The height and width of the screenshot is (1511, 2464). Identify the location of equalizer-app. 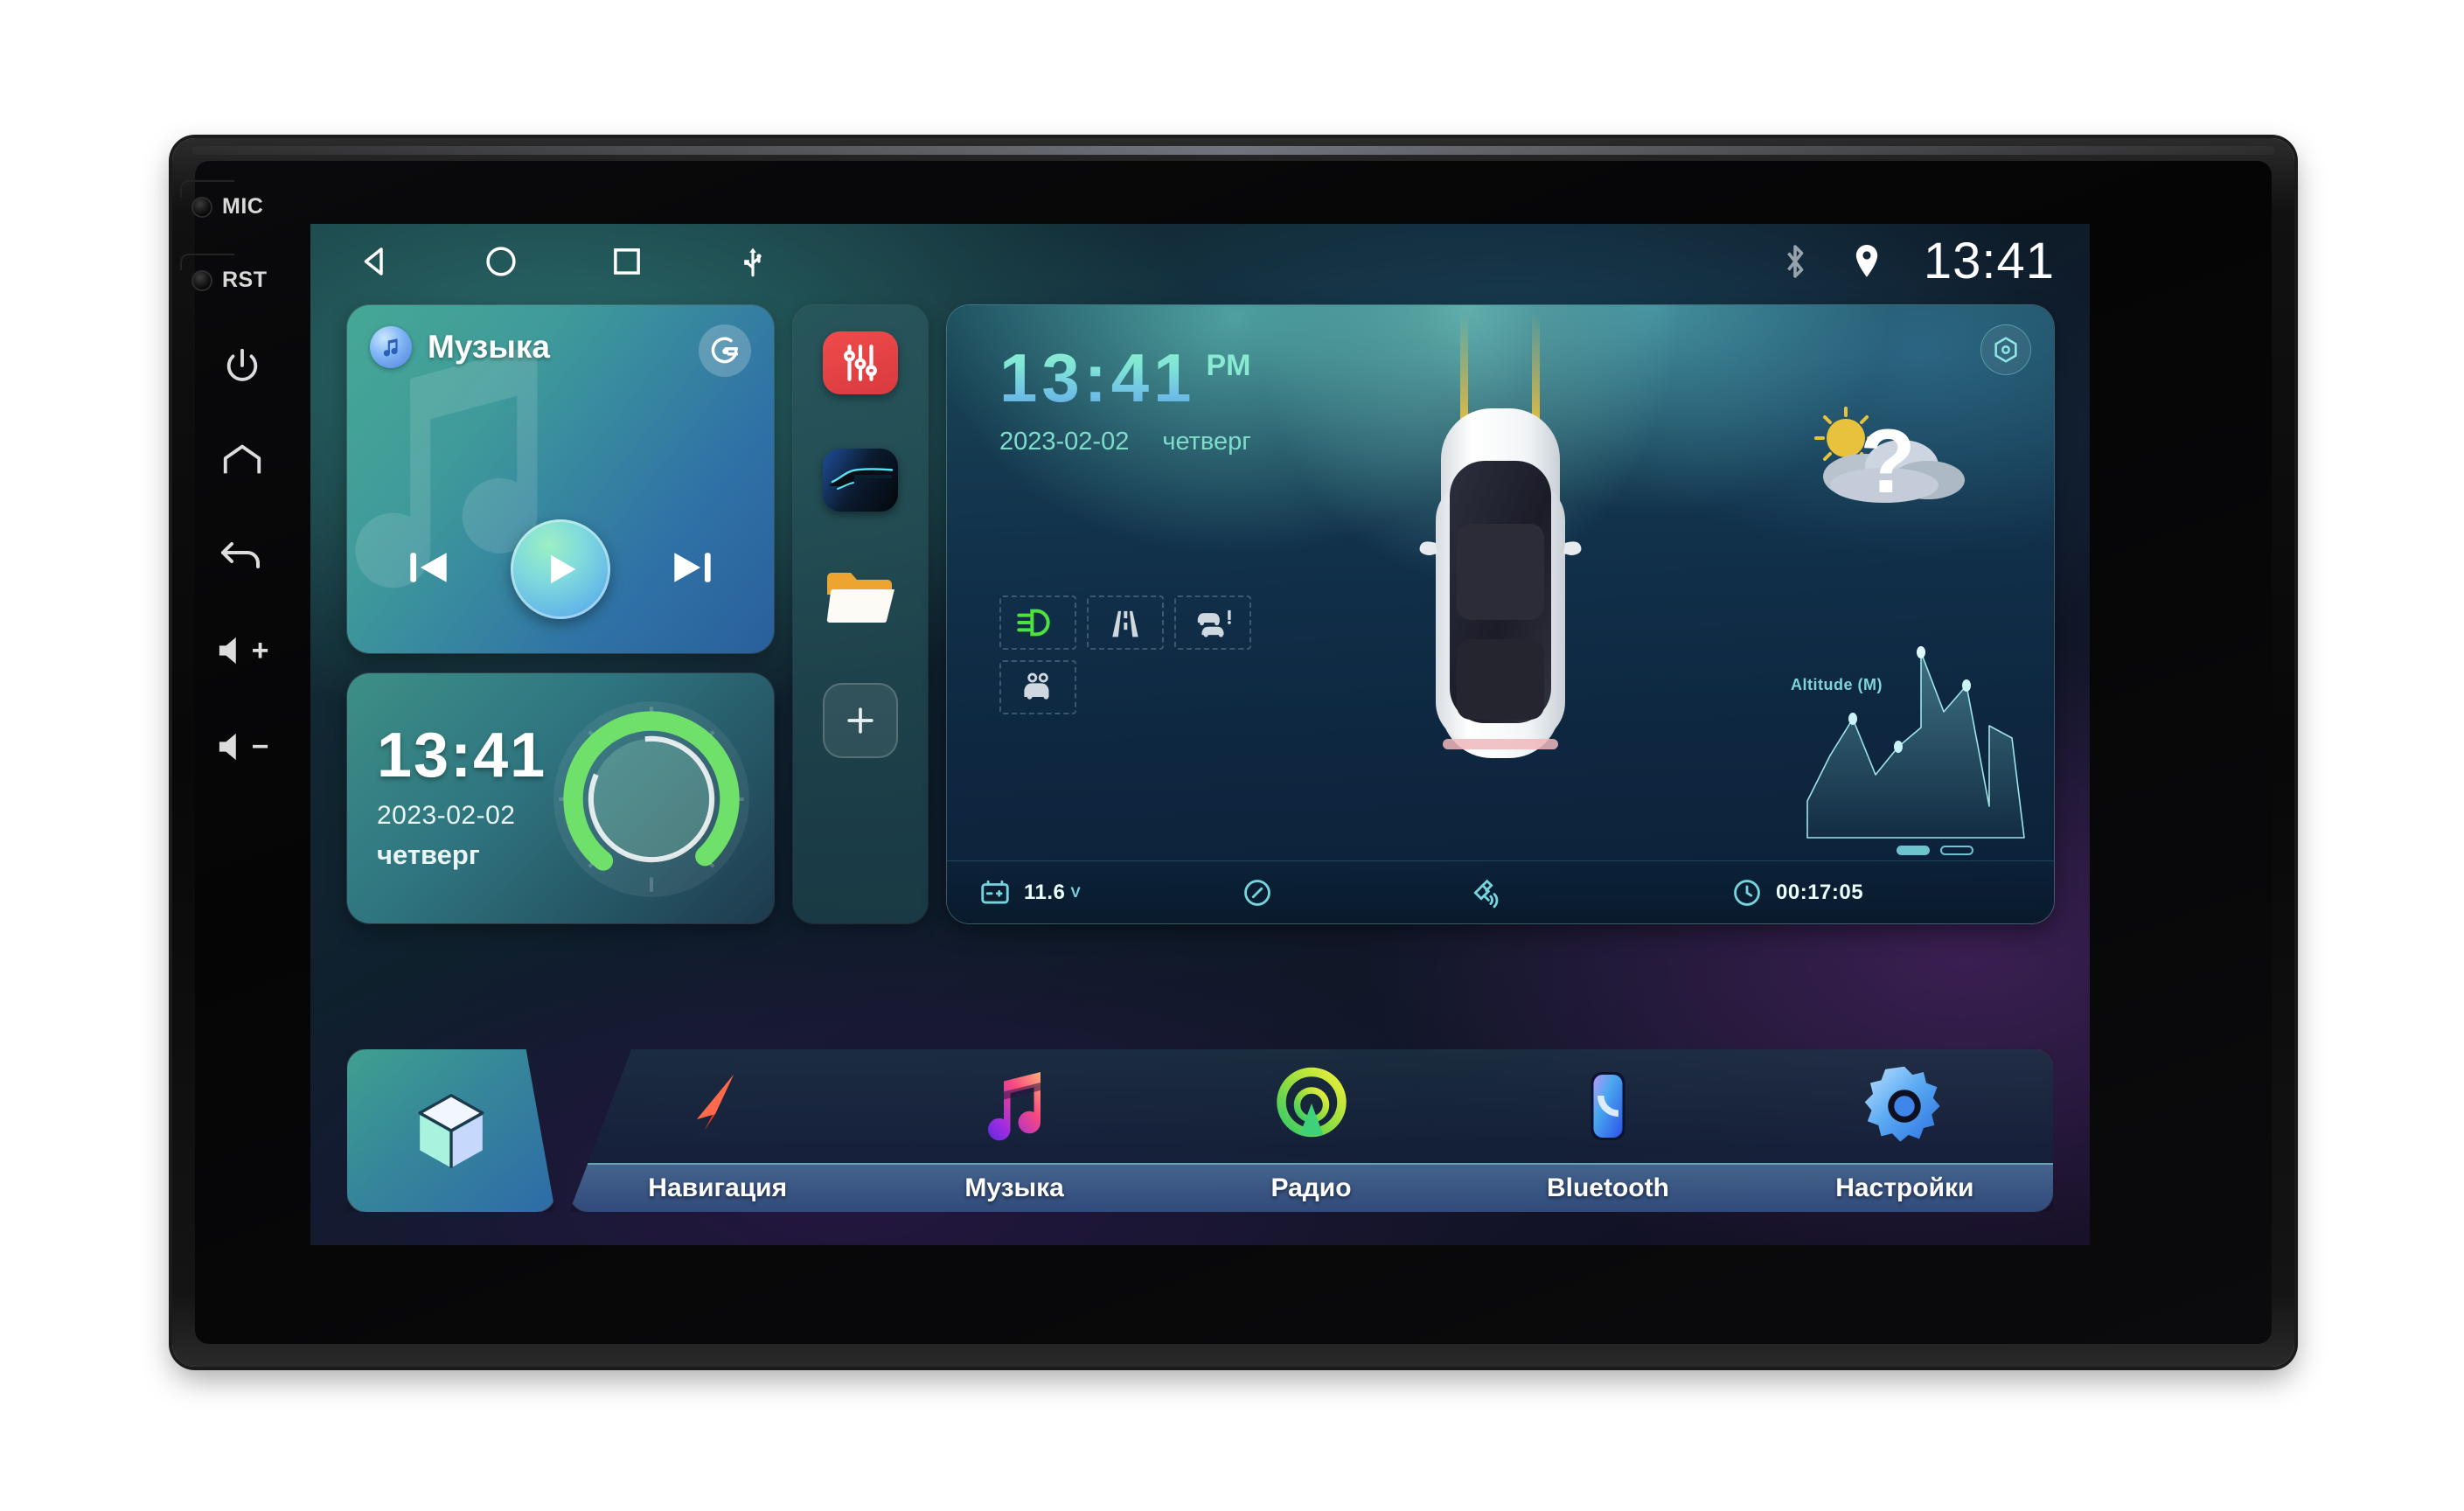
(860, 362).